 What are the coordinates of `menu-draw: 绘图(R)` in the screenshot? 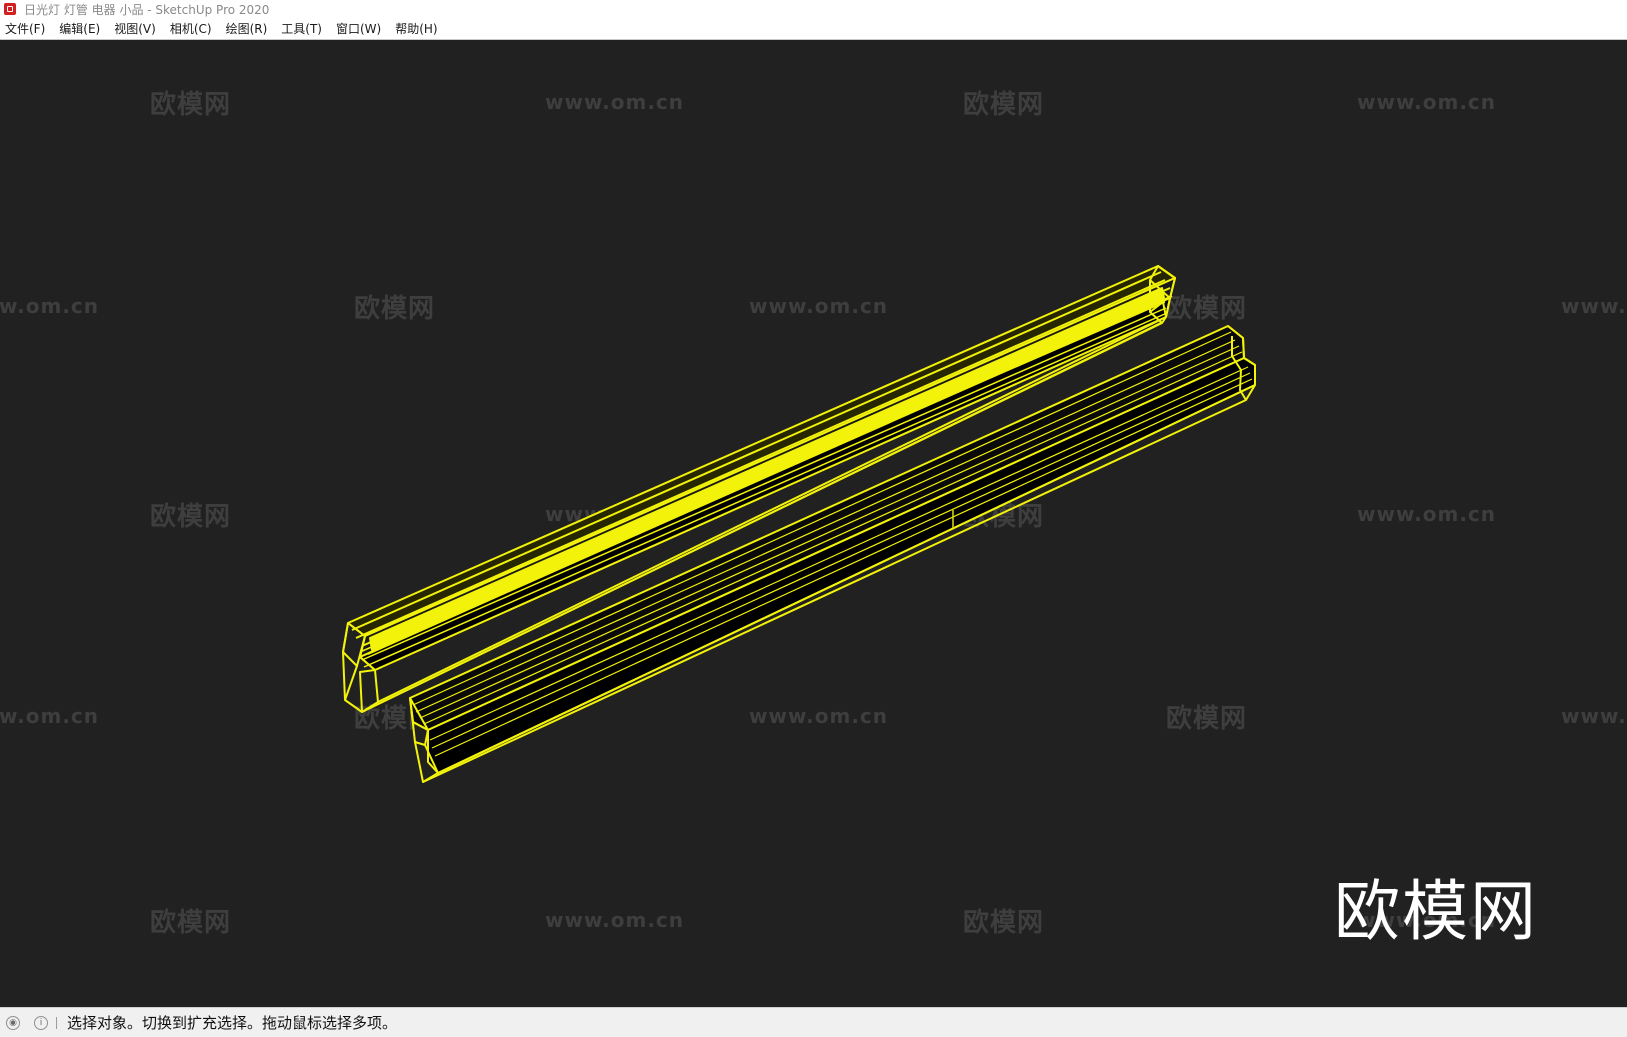 It's located at (248, 28).